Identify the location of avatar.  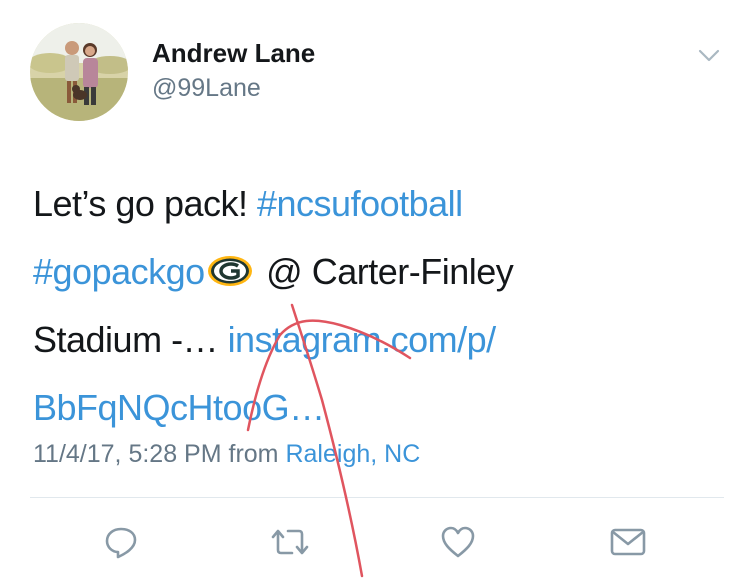
(79, 72).